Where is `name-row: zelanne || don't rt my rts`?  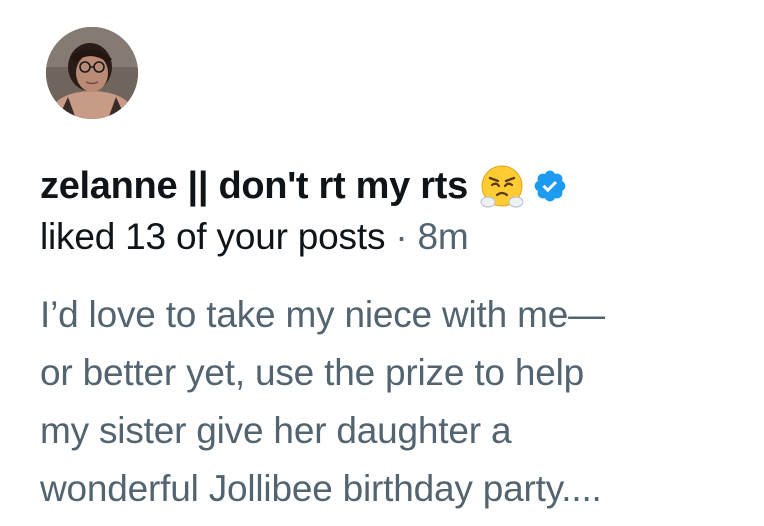 name-row: zelanne || don't rt my rts is located at coordinates (304, 186).